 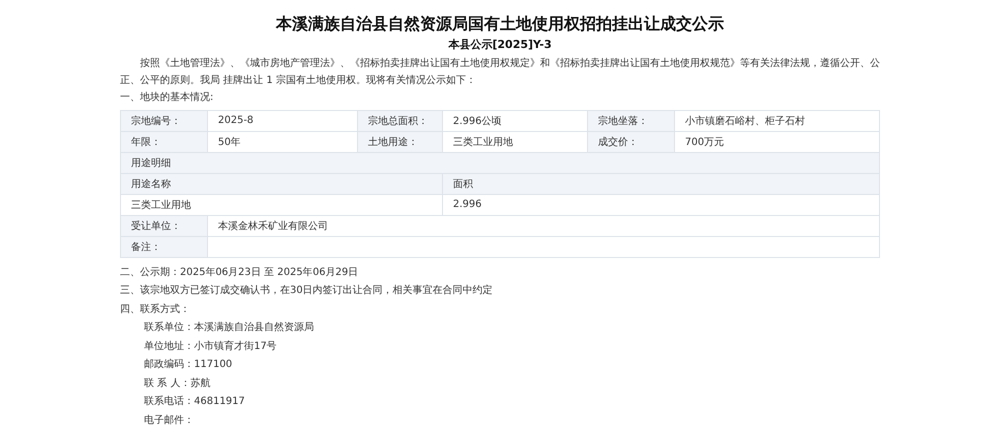 What do you see at coordinates (544, 225) in the screenshot?
I see `field-value: 本溪金林禾矿业有限公司` at bounding box center [544, 225].